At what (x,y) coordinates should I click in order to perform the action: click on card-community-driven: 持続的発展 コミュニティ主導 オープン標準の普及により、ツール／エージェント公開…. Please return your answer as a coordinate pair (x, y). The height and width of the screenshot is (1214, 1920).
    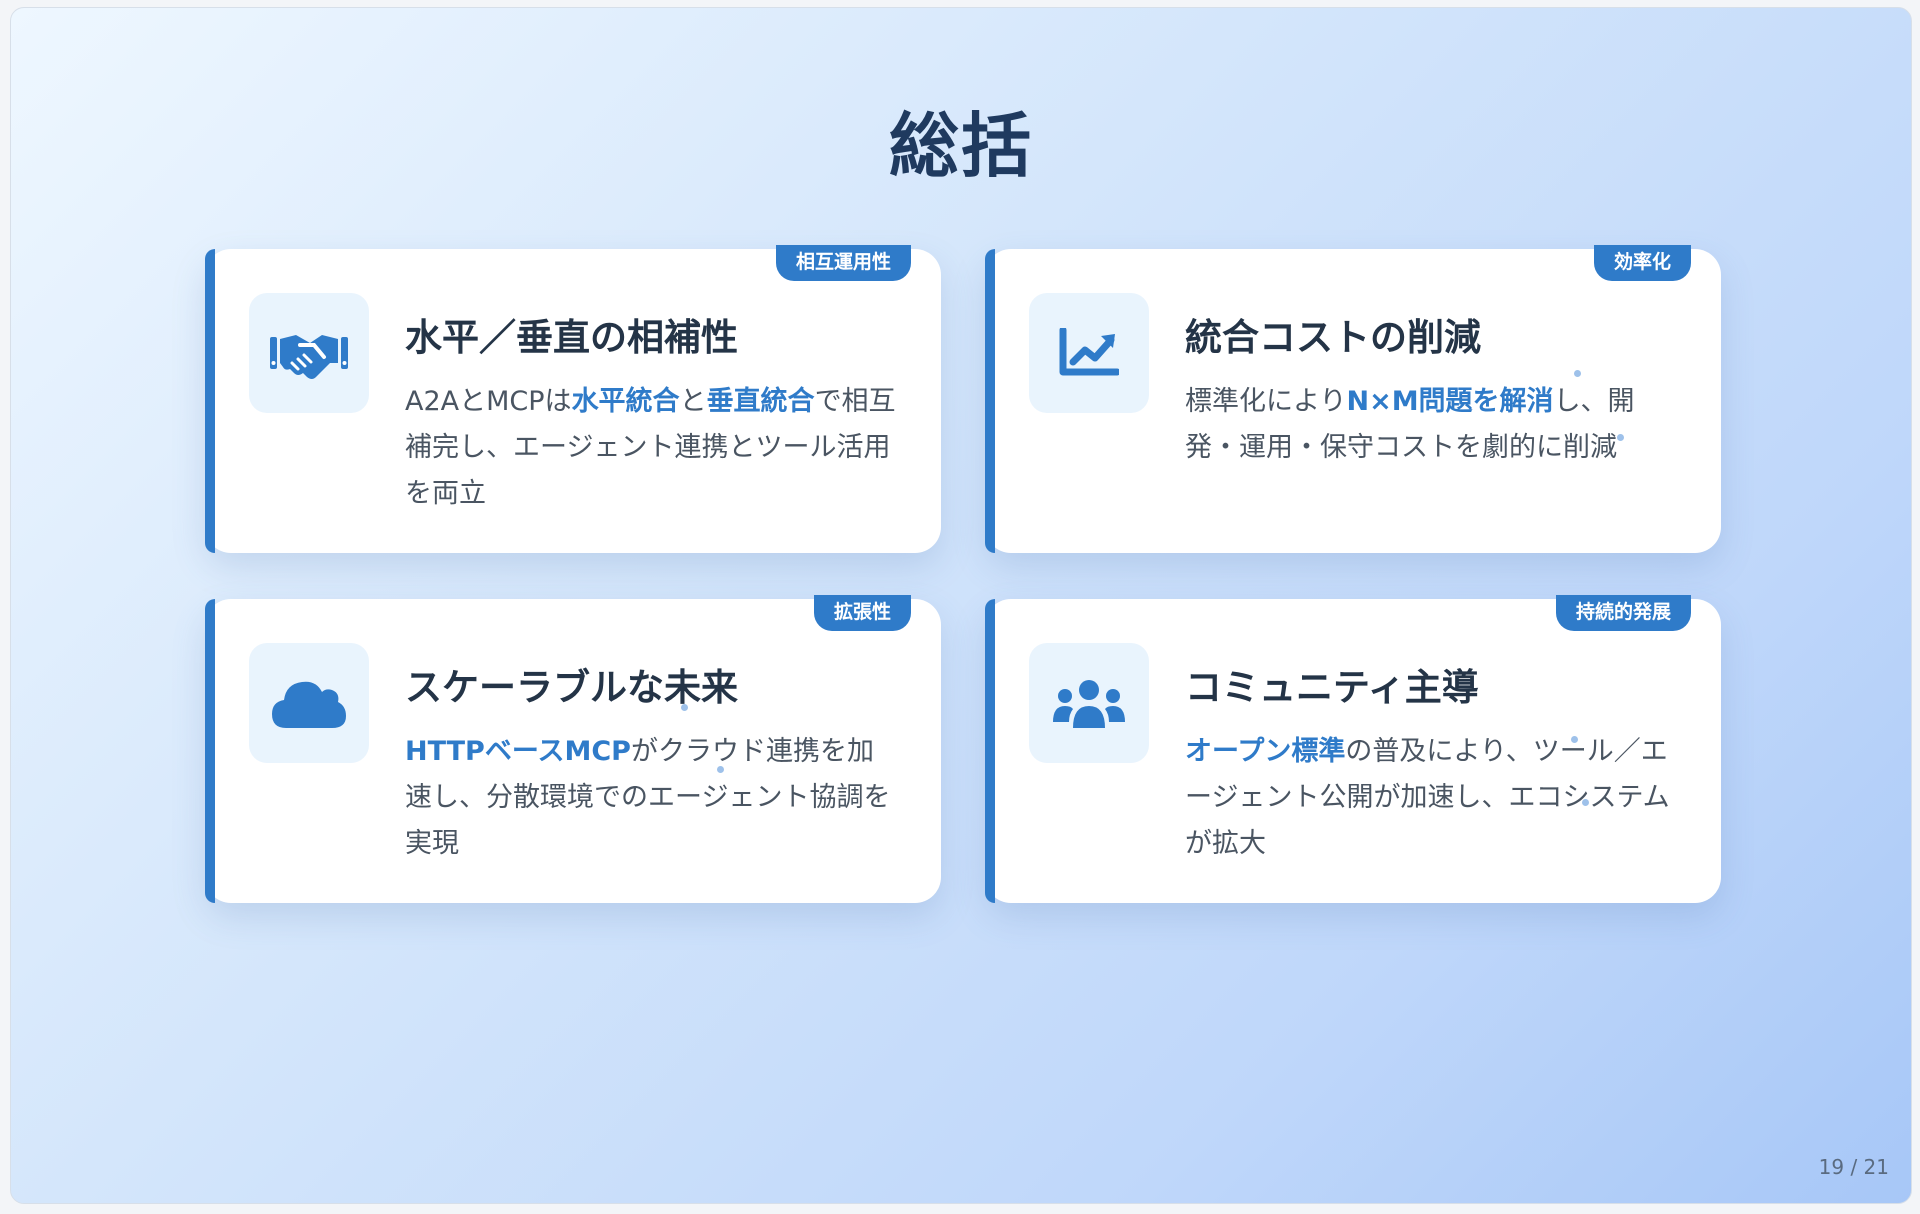
    Looking at the image, I should click on (1353, 749).